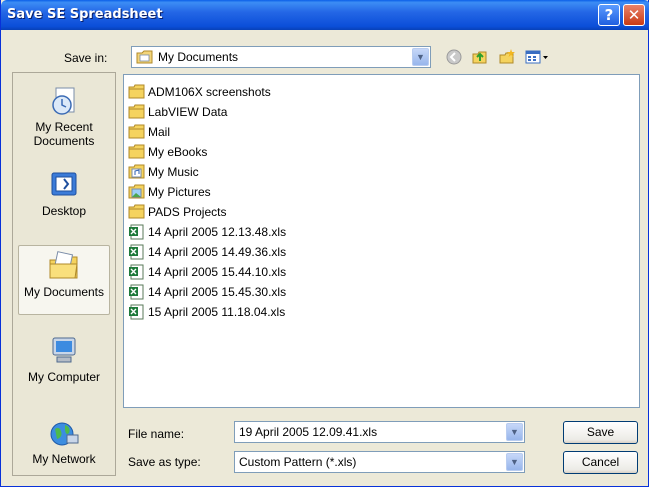 The width and height of the screenshot is (649, 487). I want to click on file-name: 15 April 2005 11.18.04.xls, so click(217, 312).